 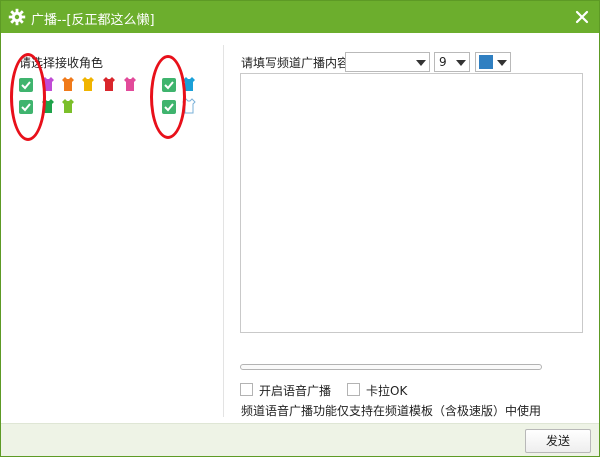 I want to click on gear-icon, so click(x=17, y=17).